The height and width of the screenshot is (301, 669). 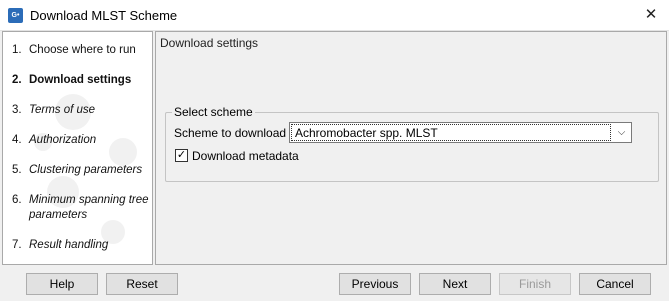 I want to click on scheme-label: Scheme to download, so click(x=230, y=133).